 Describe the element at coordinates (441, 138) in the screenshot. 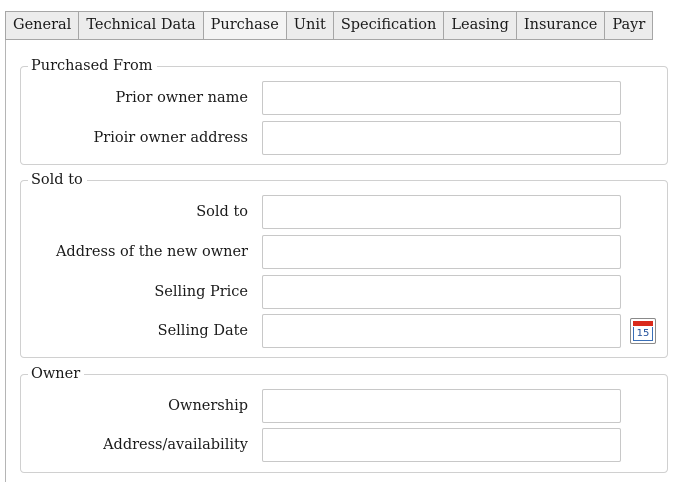

I see `prior-owner-address-input` at that location.